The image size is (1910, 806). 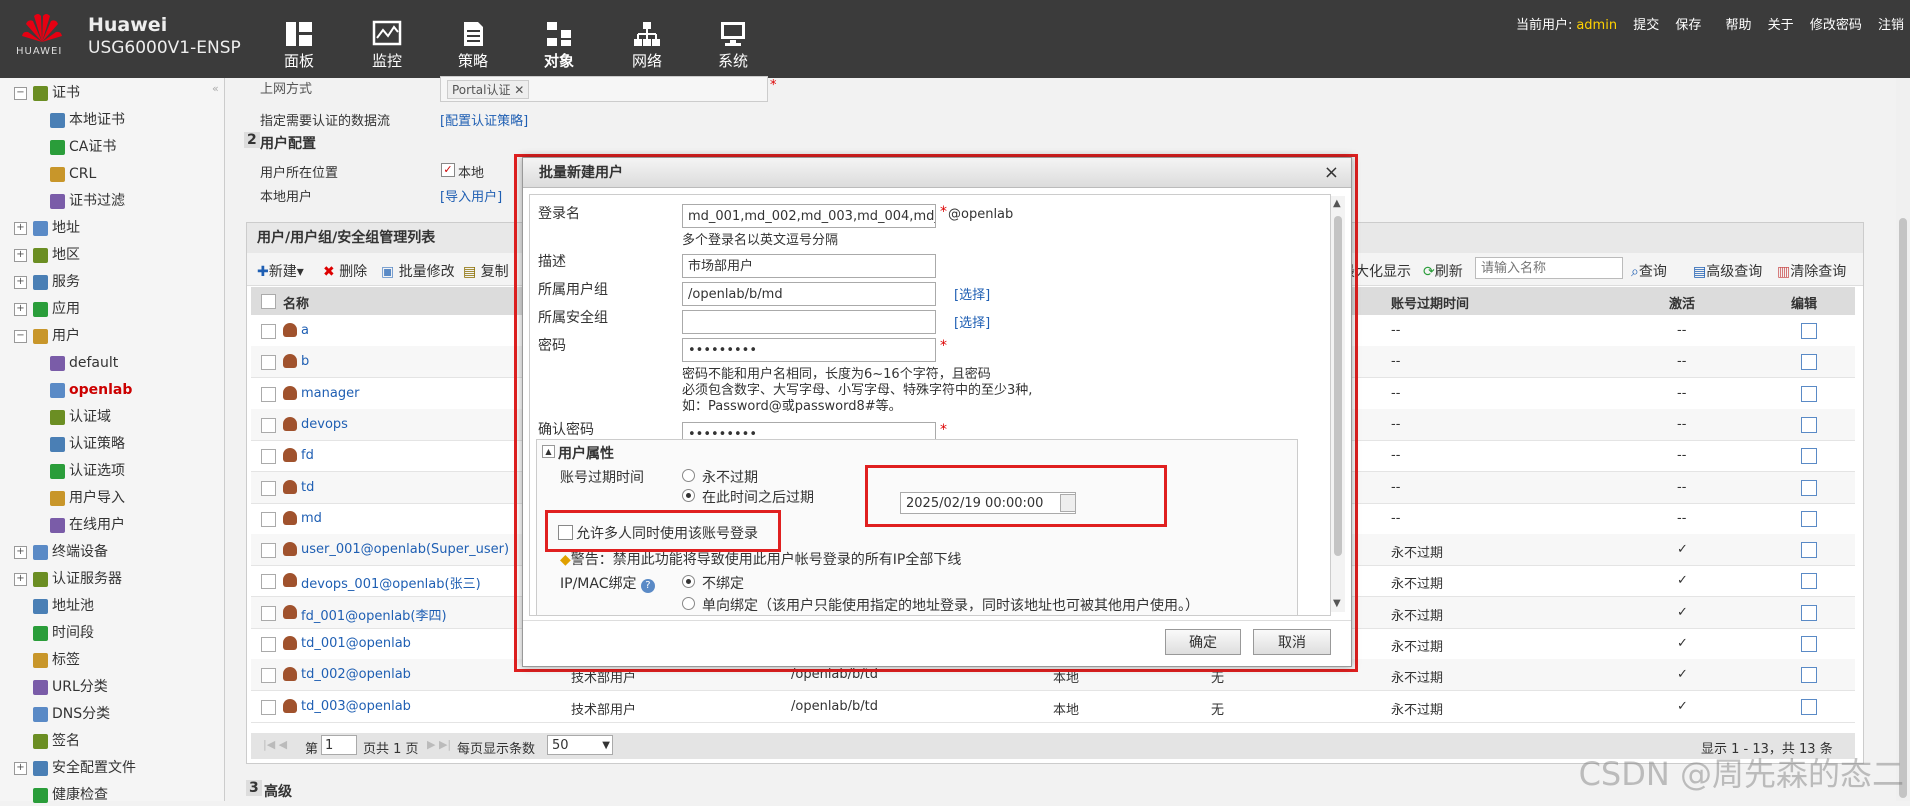 What do you see at coordinates (647, 586) in the screenshot?
I see `help-icon: ?` at bounding box center [647, 586].